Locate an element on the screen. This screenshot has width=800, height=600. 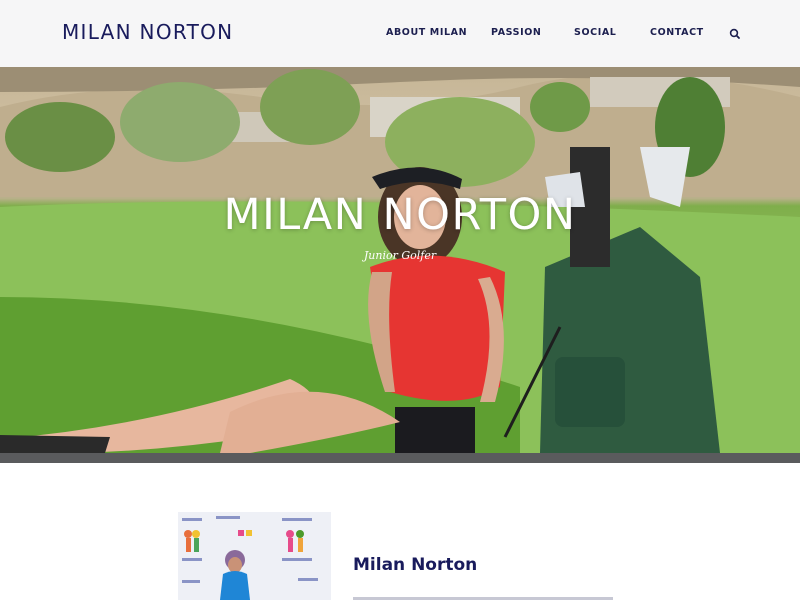
hero-divider is located at coordinates (400, 458).